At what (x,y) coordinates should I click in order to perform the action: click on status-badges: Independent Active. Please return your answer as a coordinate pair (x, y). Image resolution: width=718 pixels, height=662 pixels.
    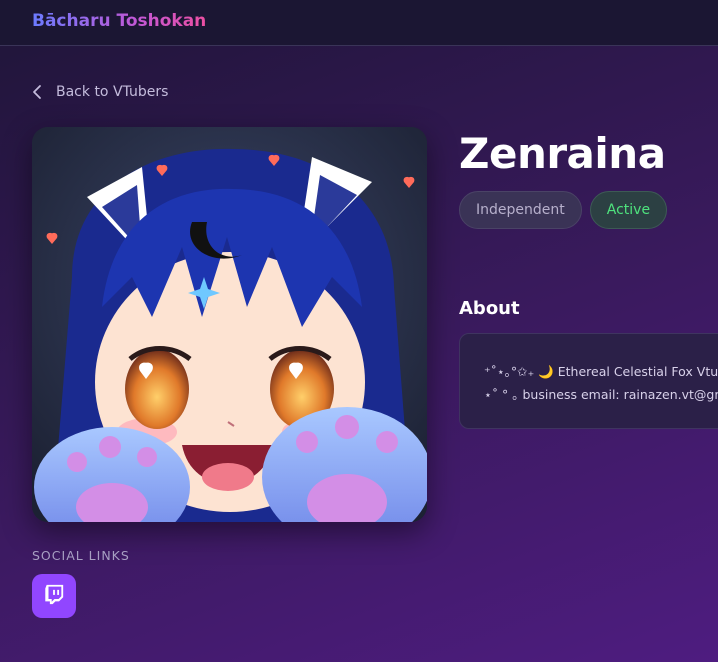
    Looking at the image, I should click on (563, 210).